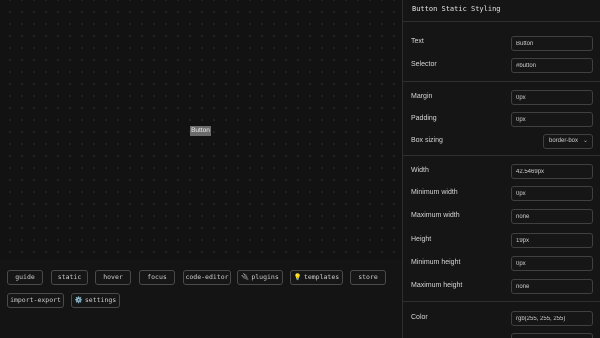  What do you see at coordinates (25, 277) in the screenshot?
I see `guide-button: guide` at bounding box center [25, 277].